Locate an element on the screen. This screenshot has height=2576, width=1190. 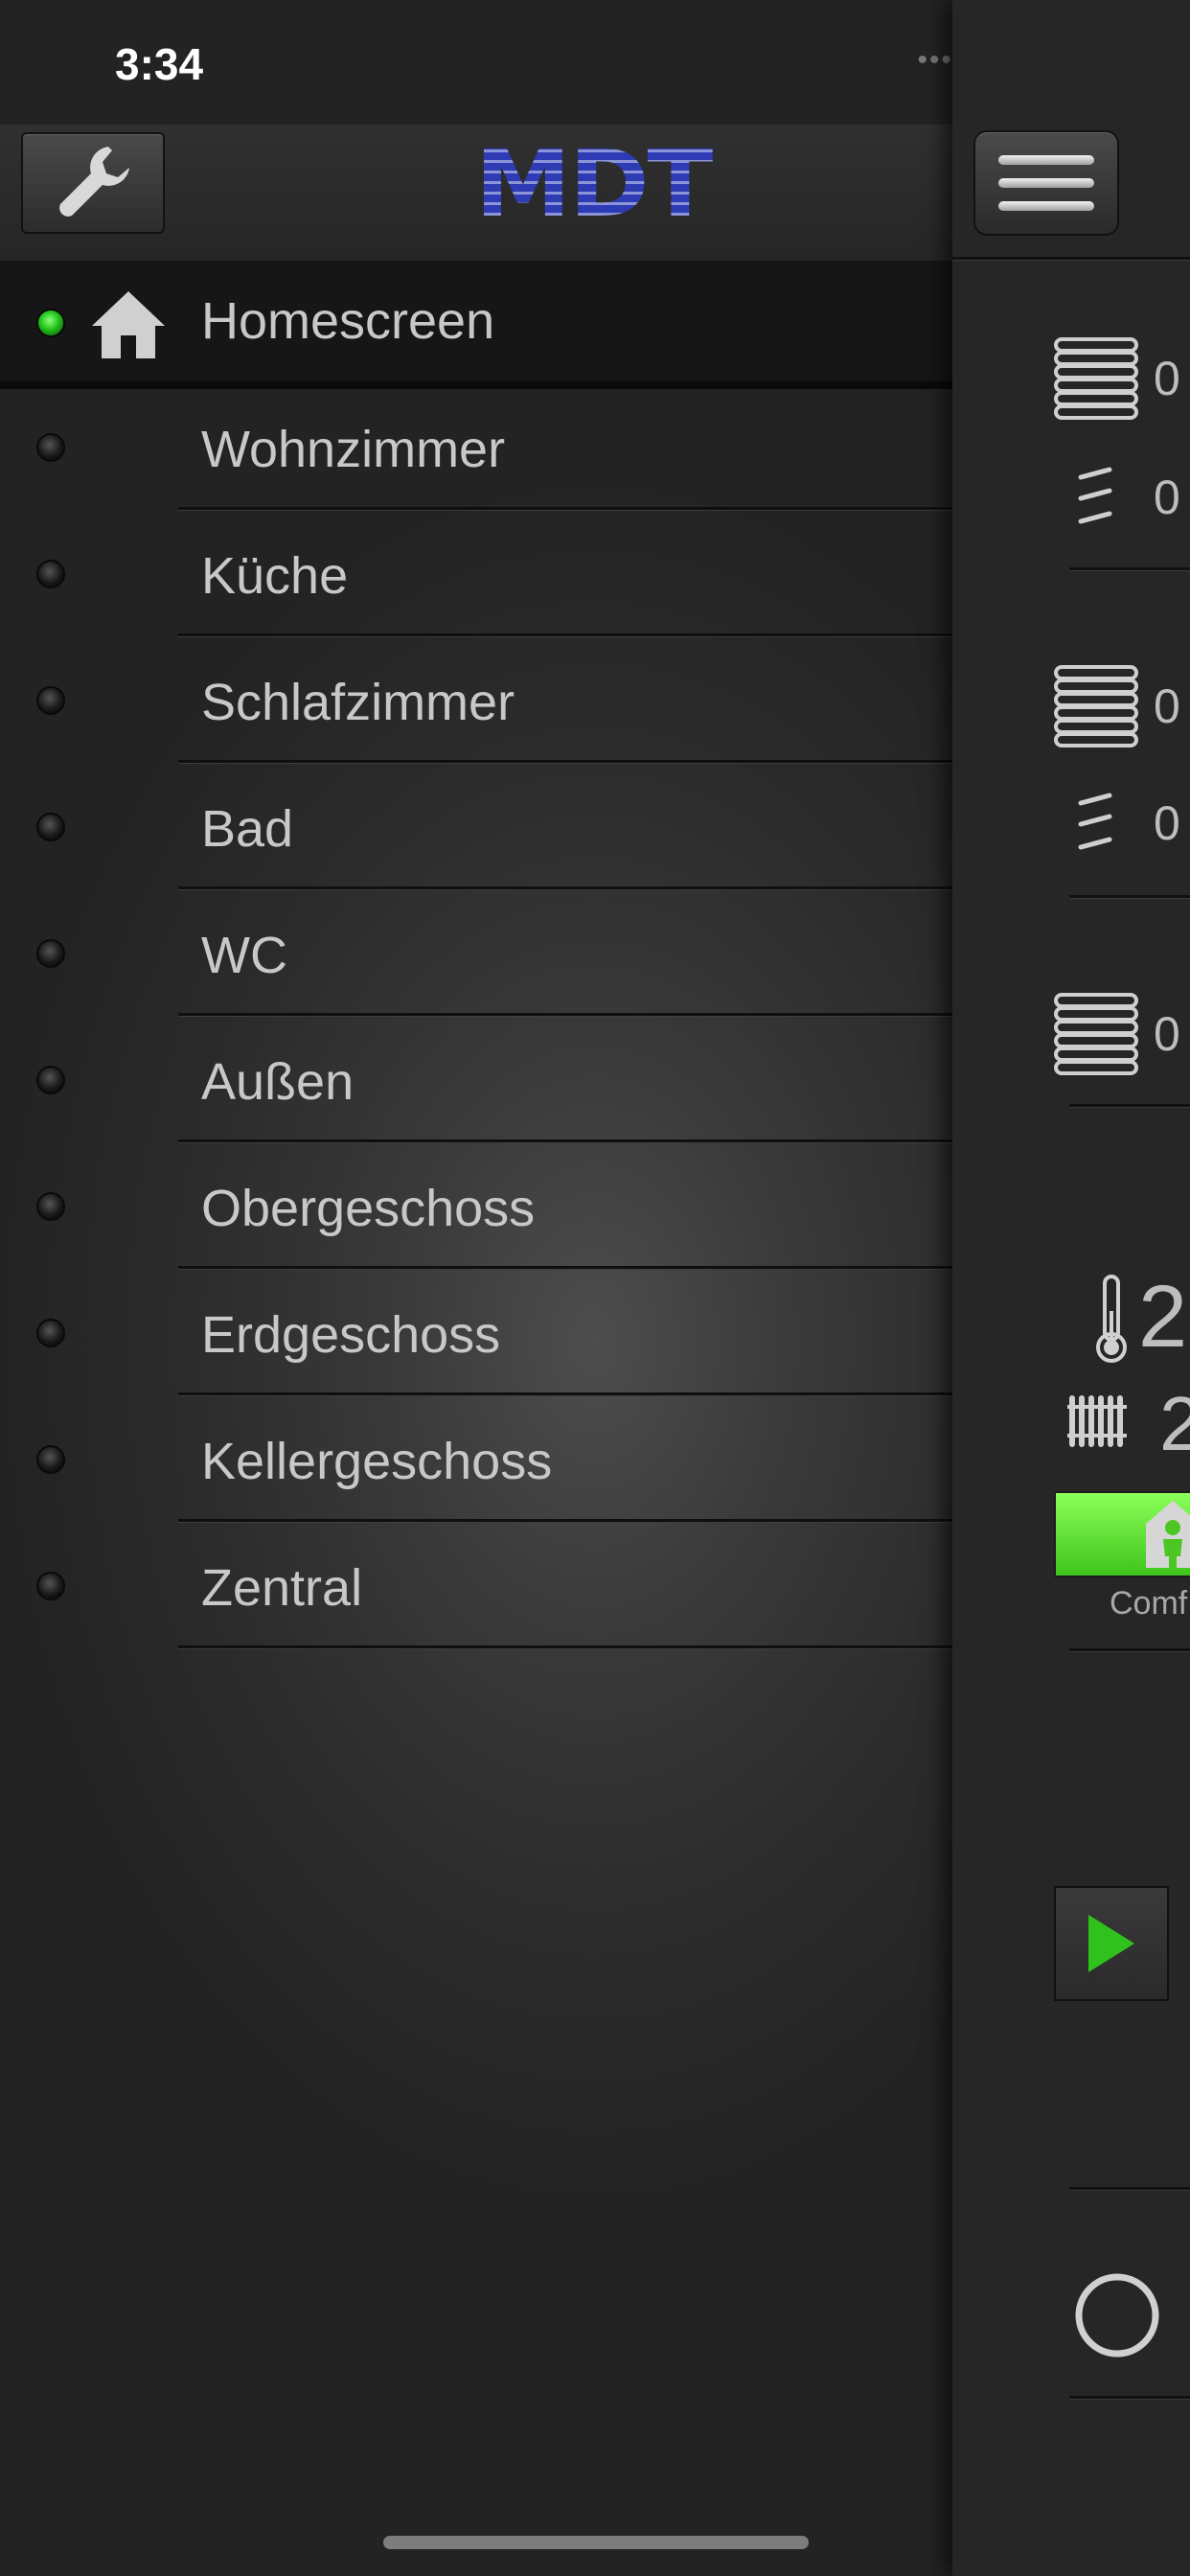
home-indicator is located at coordinates (596, 2542).